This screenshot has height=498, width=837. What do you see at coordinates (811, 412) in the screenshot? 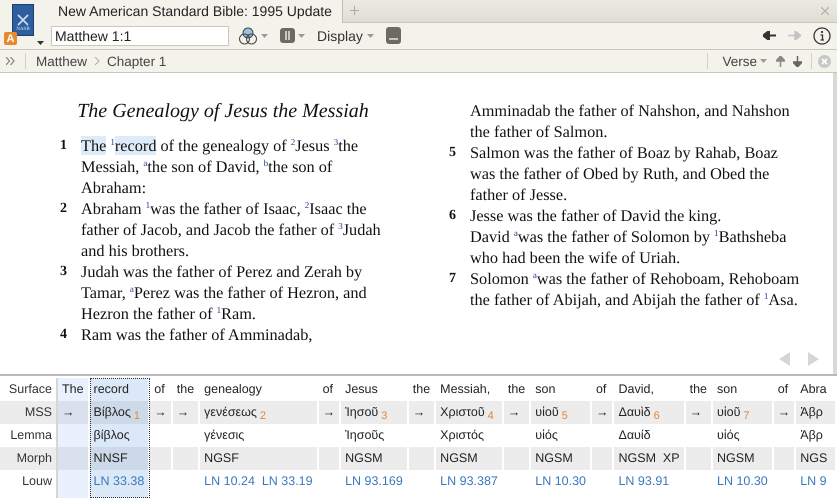
I see `greek-word: Ἀβρ` at bounding box center [811, 412].